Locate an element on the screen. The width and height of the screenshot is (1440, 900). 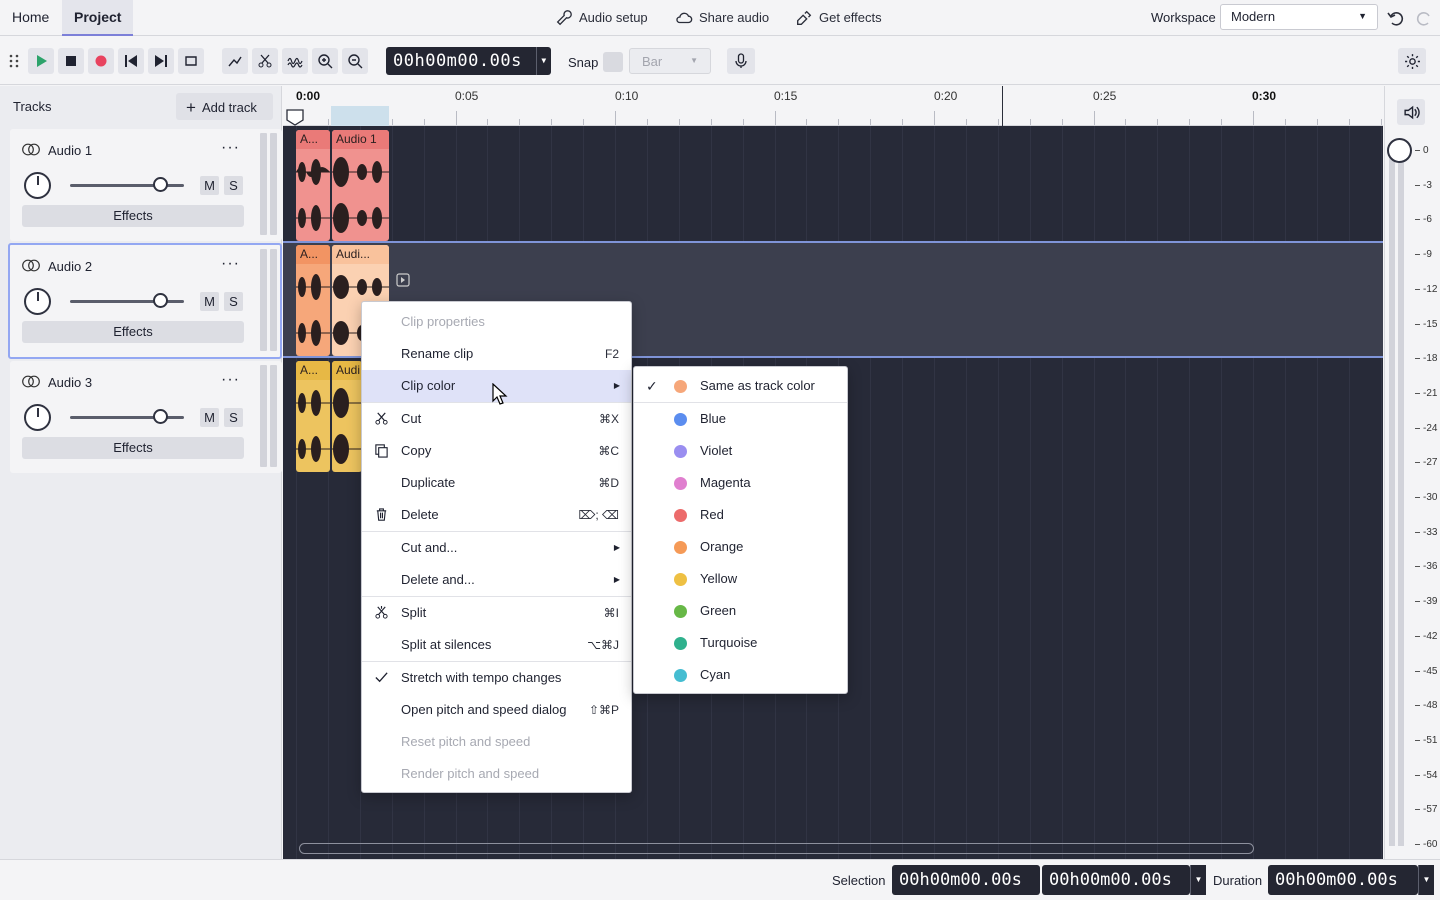
menu-item-render-pitch-speed: Render pitch and speed is located at coordinates (496, 774).